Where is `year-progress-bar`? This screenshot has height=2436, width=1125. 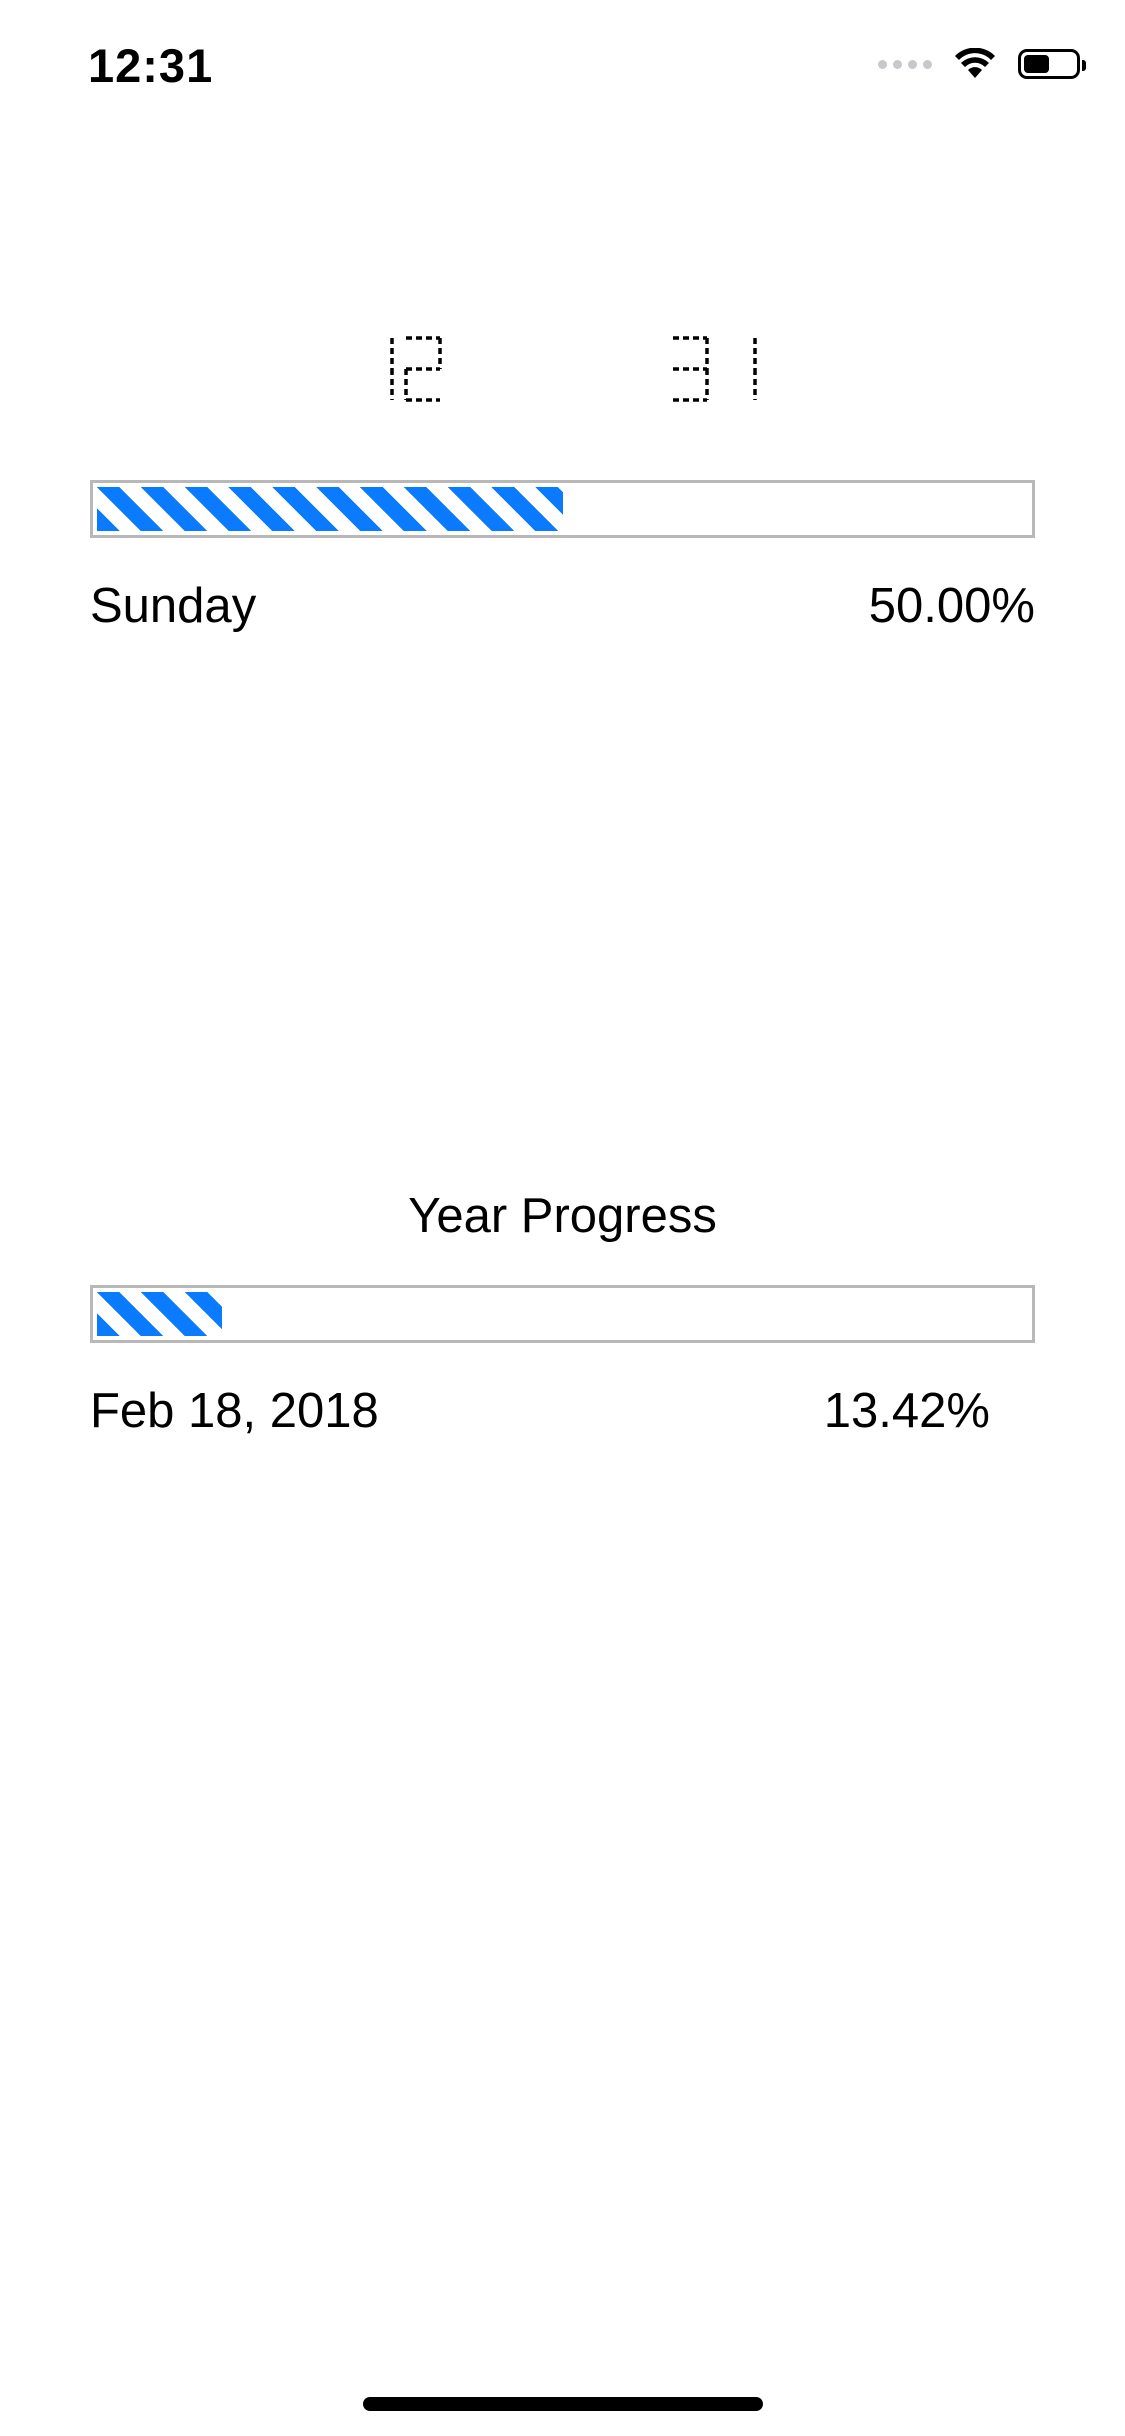 year-progress-bar is located at coordinates (562, 1314).